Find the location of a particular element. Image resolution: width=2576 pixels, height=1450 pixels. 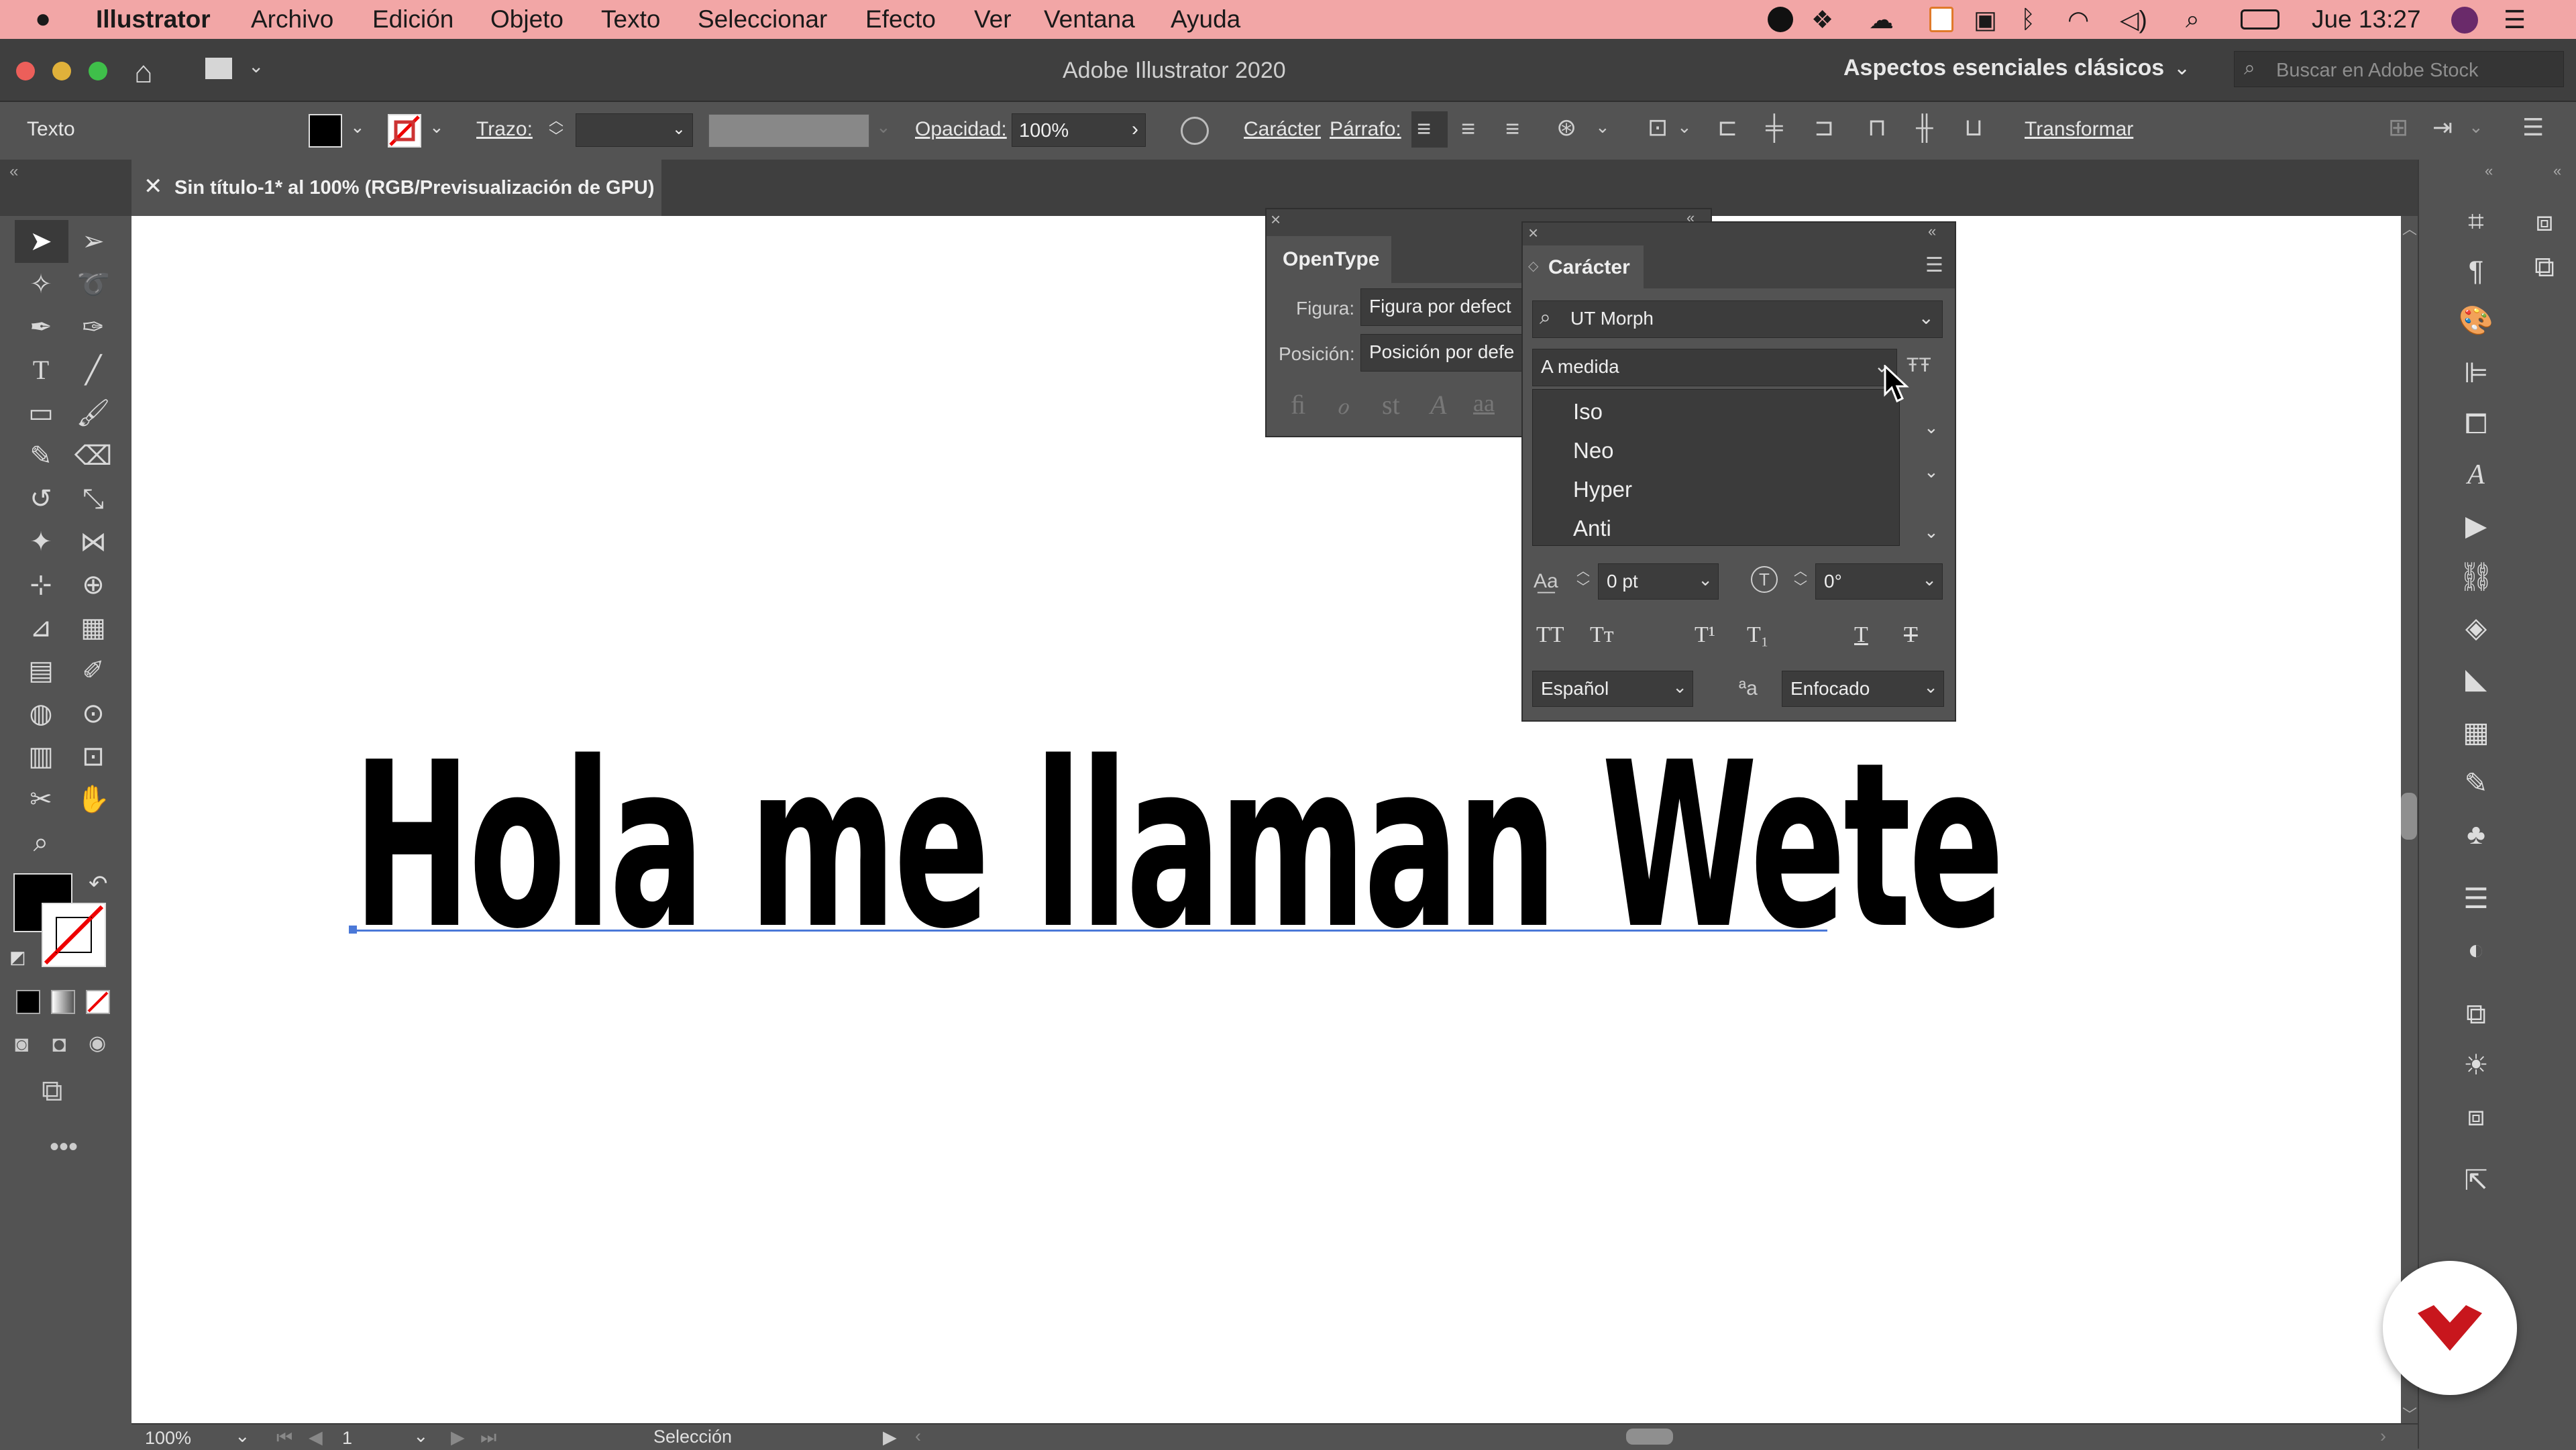

next-artboard-icon: ▶ is located at coordinates (458, 1437).